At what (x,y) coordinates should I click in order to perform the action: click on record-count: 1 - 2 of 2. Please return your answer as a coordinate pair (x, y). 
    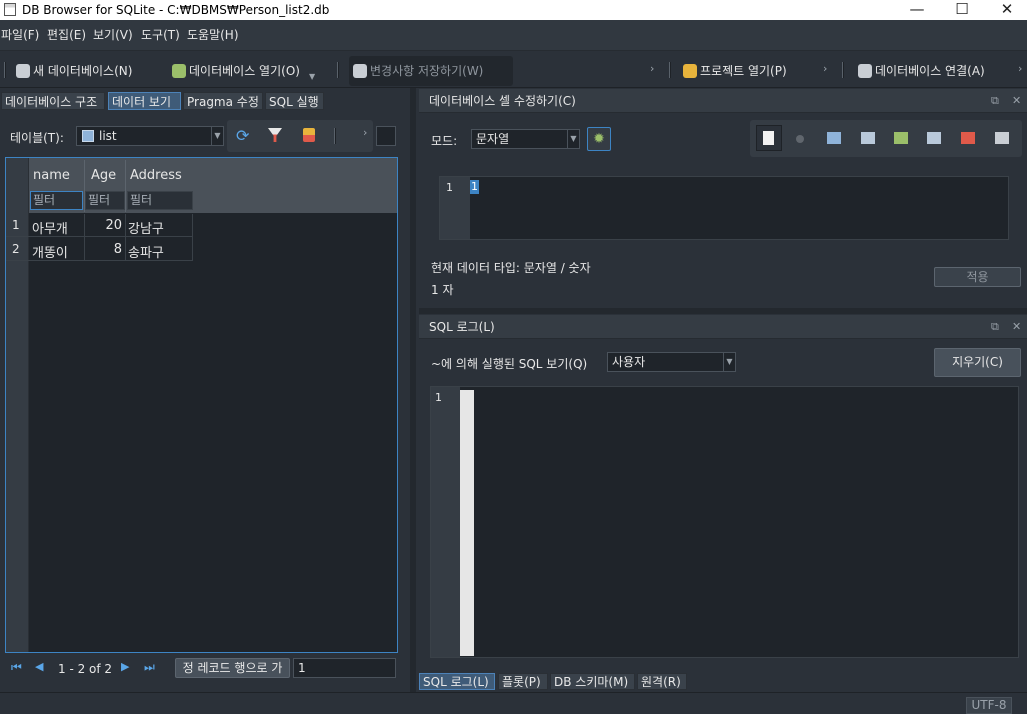
    Looking at the image, I should click on (85, 669).